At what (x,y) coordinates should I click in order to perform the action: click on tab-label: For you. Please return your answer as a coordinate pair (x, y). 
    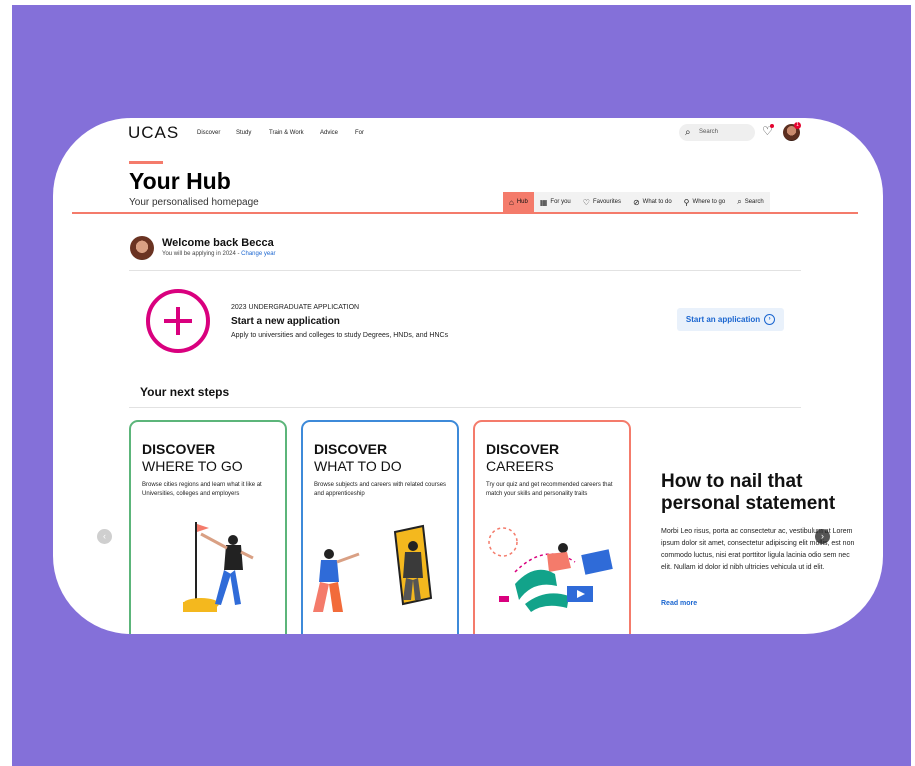
    Looking at the image, I should click on (560, 202).